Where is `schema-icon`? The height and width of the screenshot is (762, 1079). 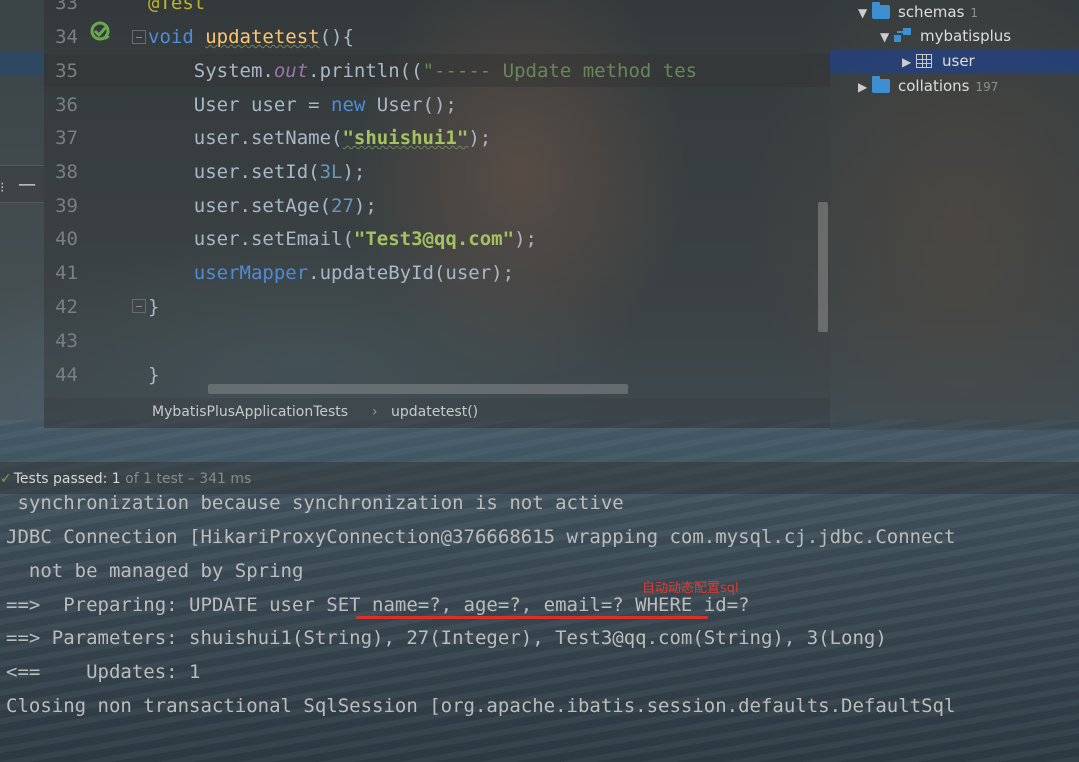 schema-icon is located at coordinates (903, 36).